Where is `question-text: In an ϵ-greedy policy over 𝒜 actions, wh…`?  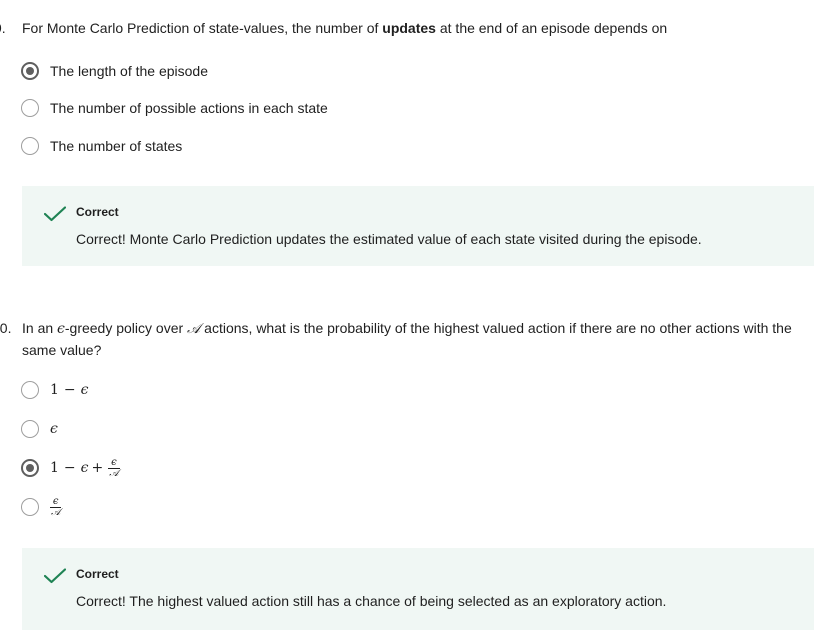 question-text: In an ϵ-greedy policy over 𝒜 actions, wh… is located at coordinates (417, 339).